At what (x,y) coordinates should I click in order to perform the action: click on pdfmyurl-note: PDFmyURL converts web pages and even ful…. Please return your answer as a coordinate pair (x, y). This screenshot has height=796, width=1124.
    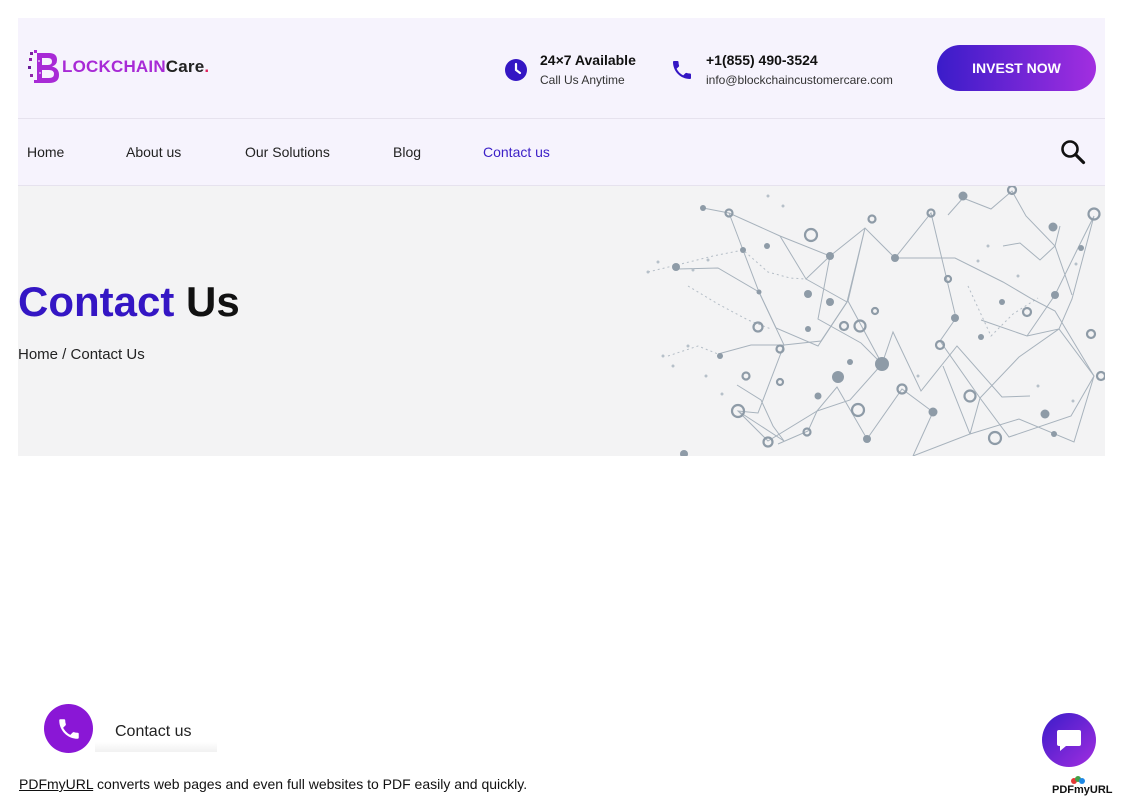
    Looking at the image, I should click on (273, 784).